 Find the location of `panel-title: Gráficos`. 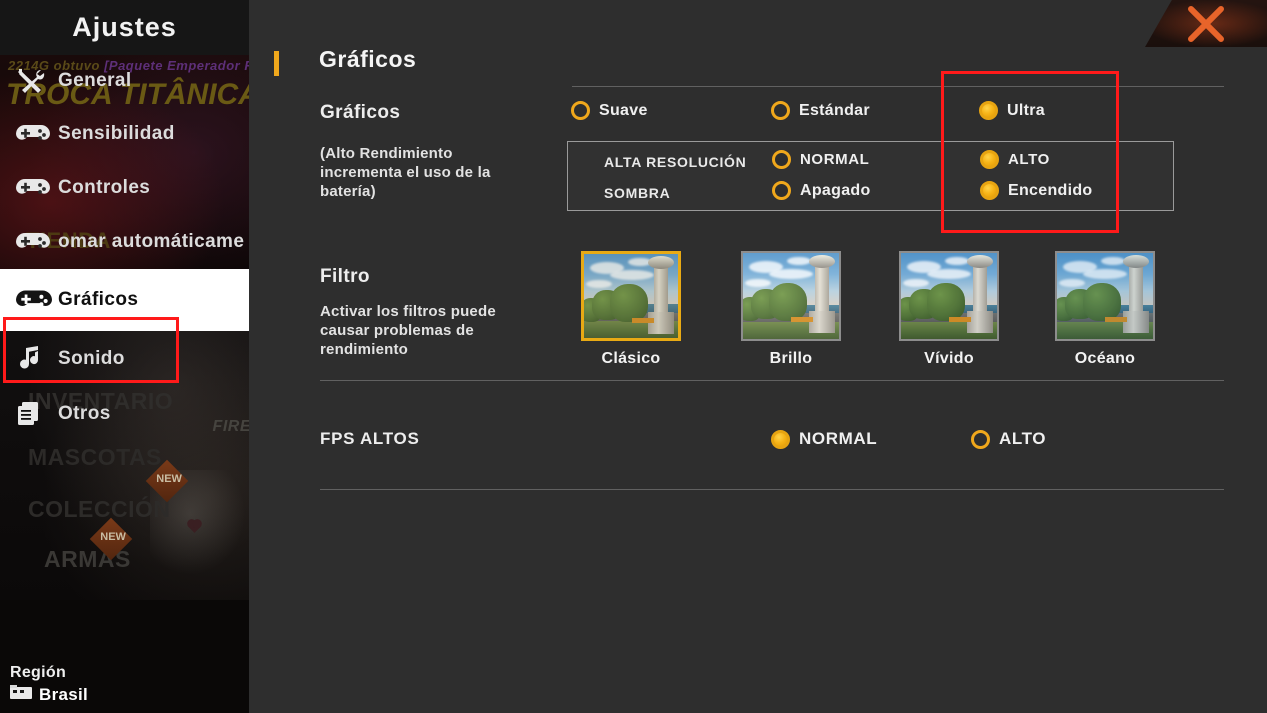

panel-title: Gráficos is located at coordinates (368, 59).